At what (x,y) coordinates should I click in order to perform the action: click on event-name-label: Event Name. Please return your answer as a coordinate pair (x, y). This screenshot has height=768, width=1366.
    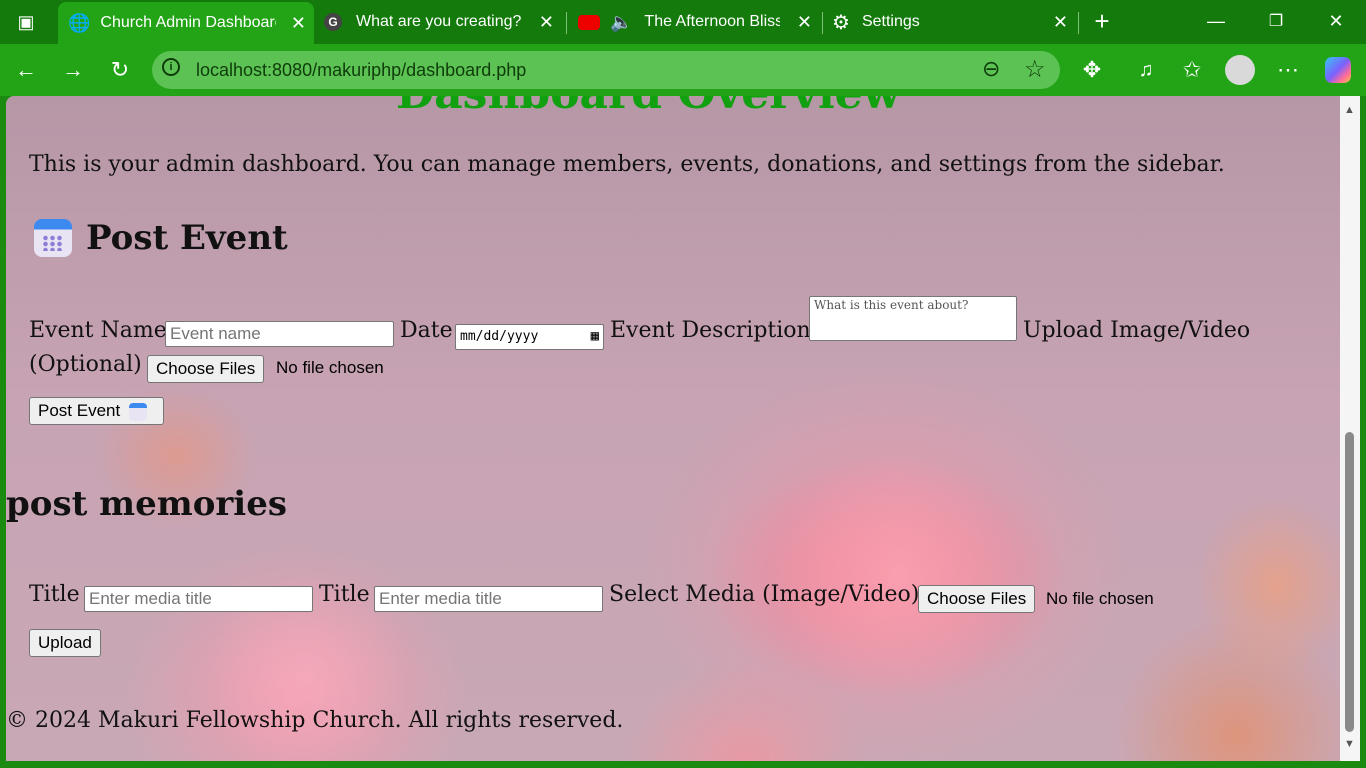
    Looking at the image, I should click on (98, 330).